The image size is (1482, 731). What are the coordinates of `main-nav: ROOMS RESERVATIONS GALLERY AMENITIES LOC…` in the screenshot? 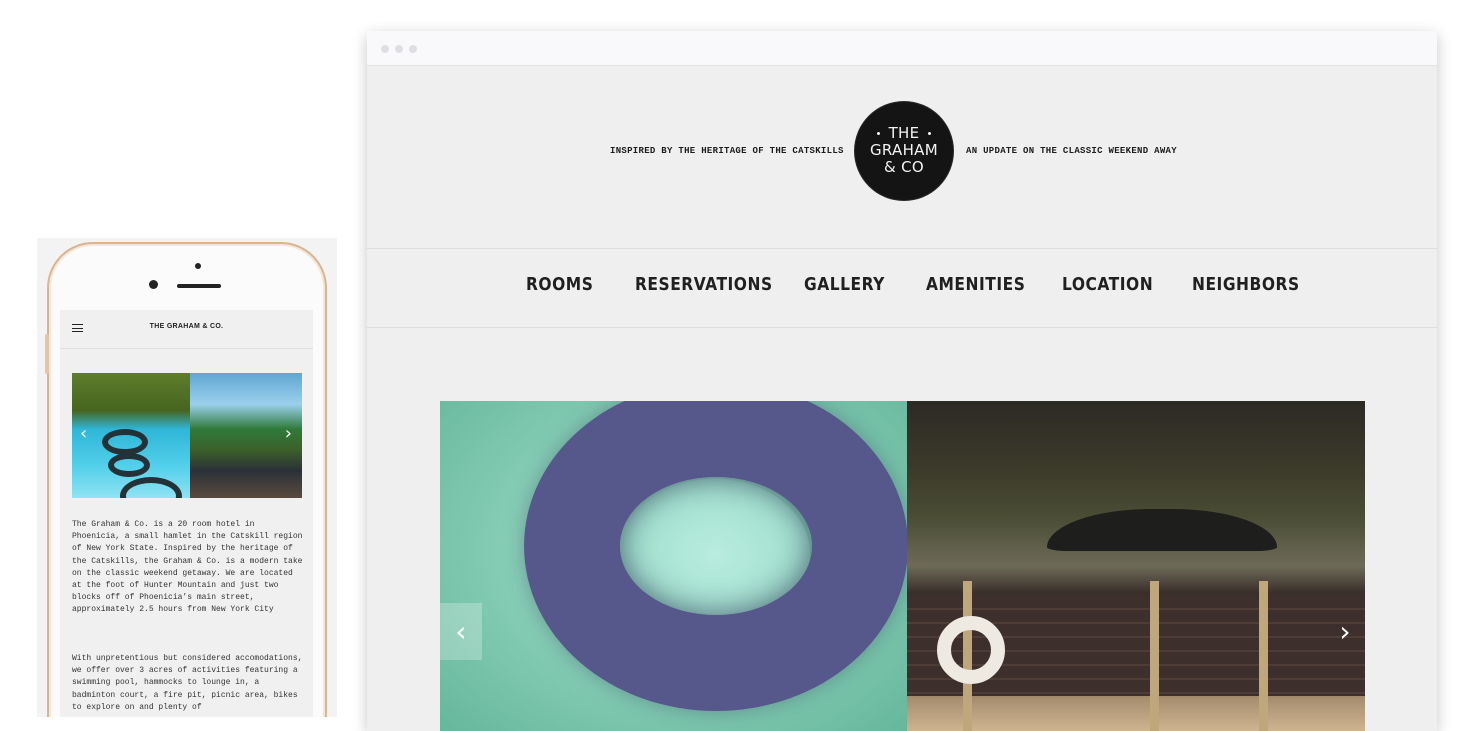 It's located at (902, 288).